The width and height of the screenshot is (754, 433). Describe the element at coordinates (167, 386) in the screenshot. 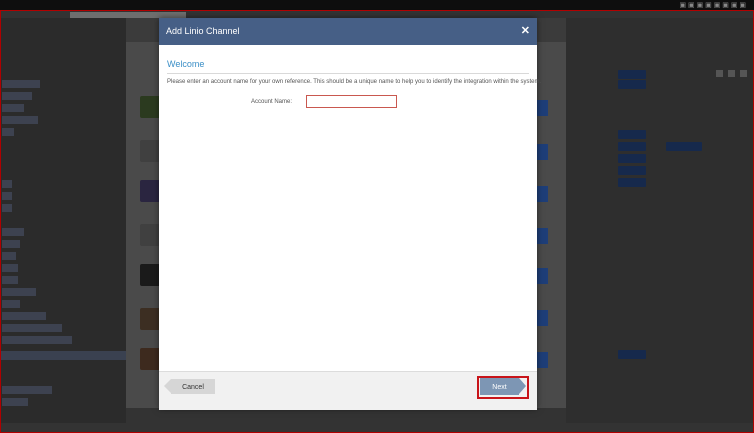

I see `cancel-arrow-shape` at that location.